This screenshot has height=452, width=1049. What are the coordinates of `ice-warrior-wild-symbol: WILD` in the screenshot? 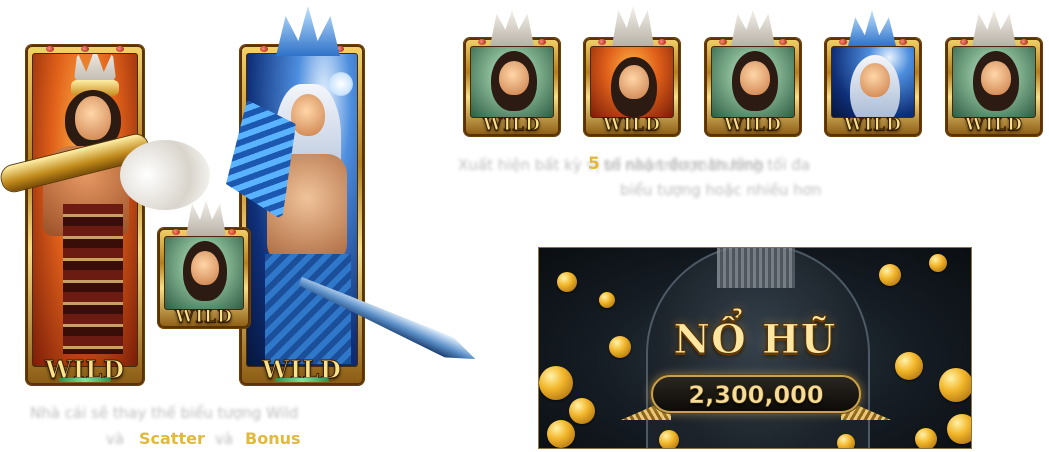 It's located at (302, 215).